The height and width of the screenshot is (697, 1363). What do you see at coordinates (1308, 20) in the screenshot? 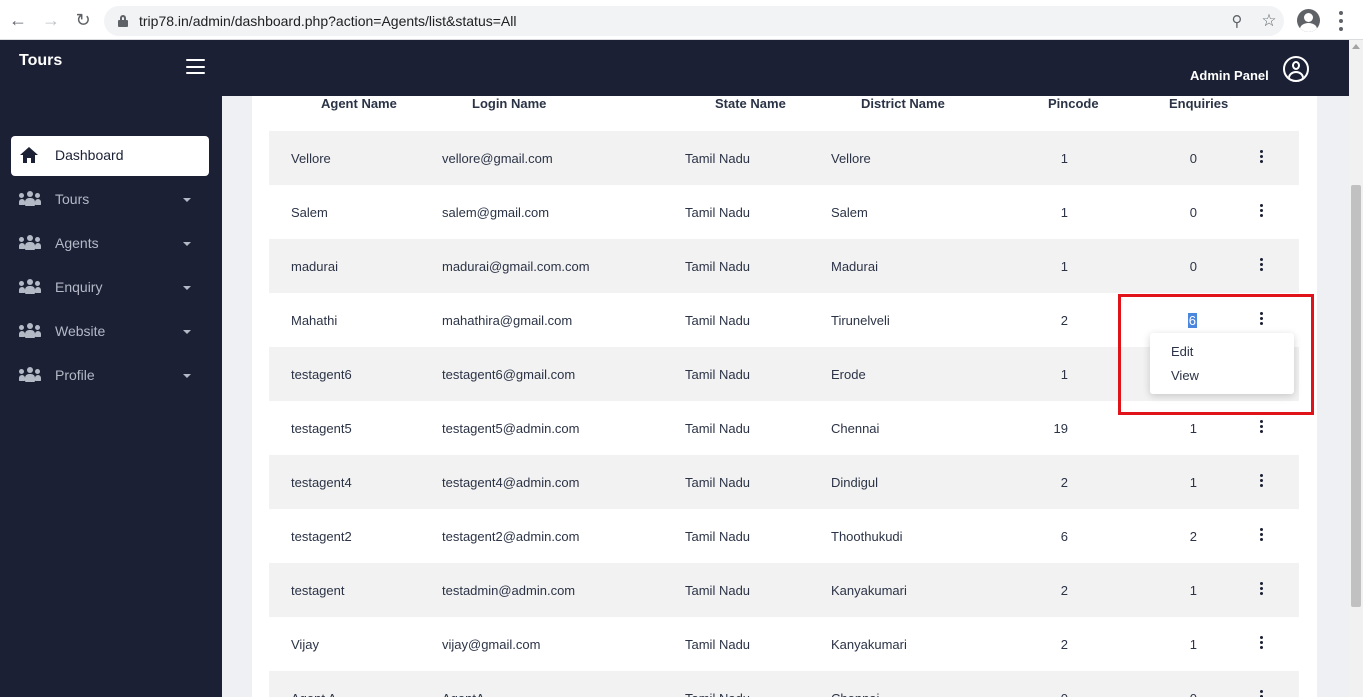
I see `browser-profile-icon` at bounding box center [1308, 20].